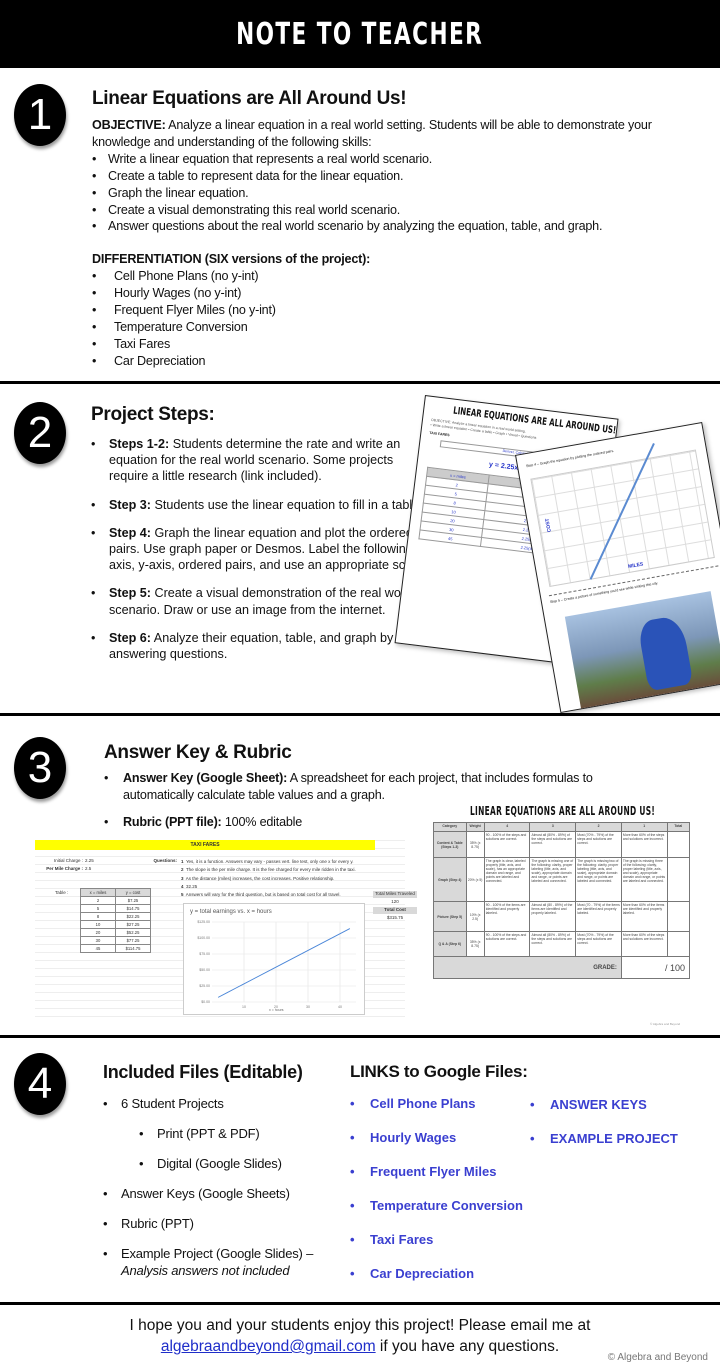 Image resolution: width=720 pixels, height=1368 pixels. Describe the element at coordinates (133, 908) in the screenshot. I see `table-cell: $14.75` at that location.